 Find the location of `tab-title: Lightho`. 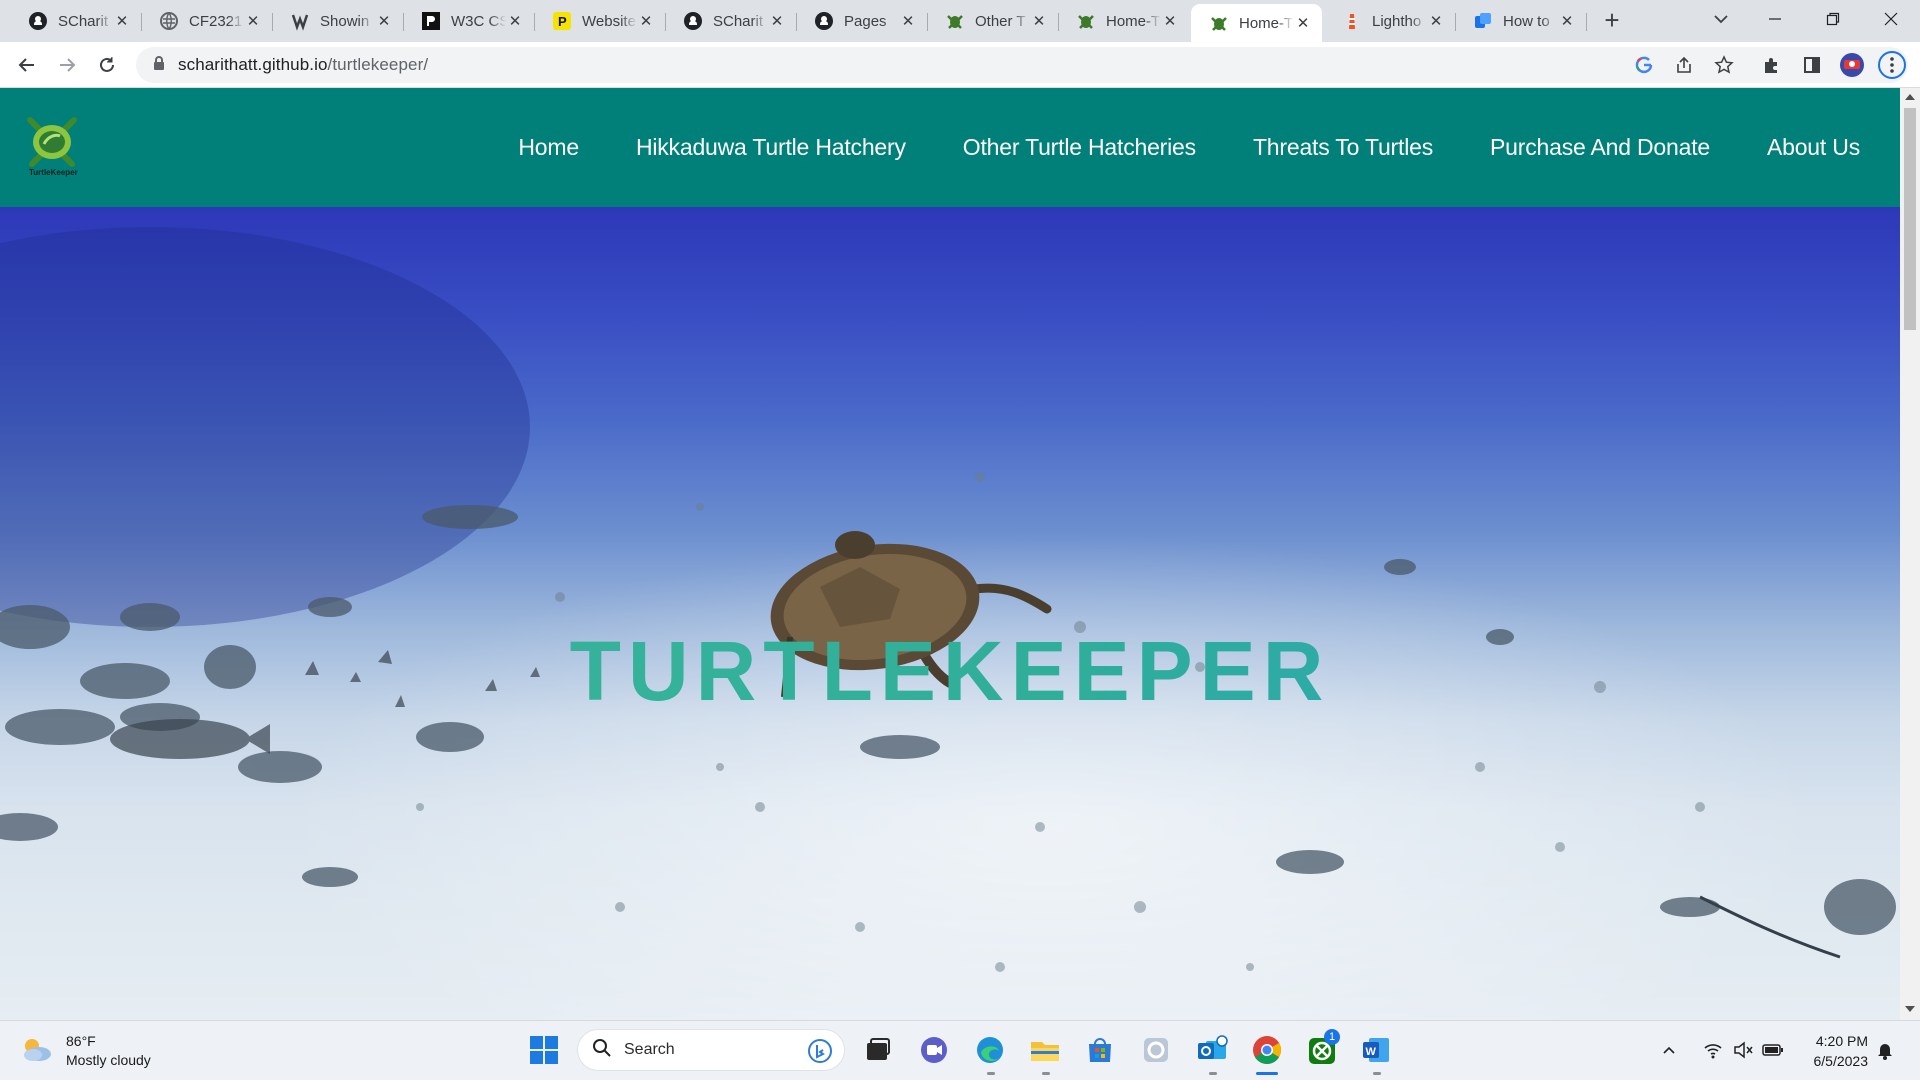

tab-title: Lightho is located at coordinates (1397, 21).